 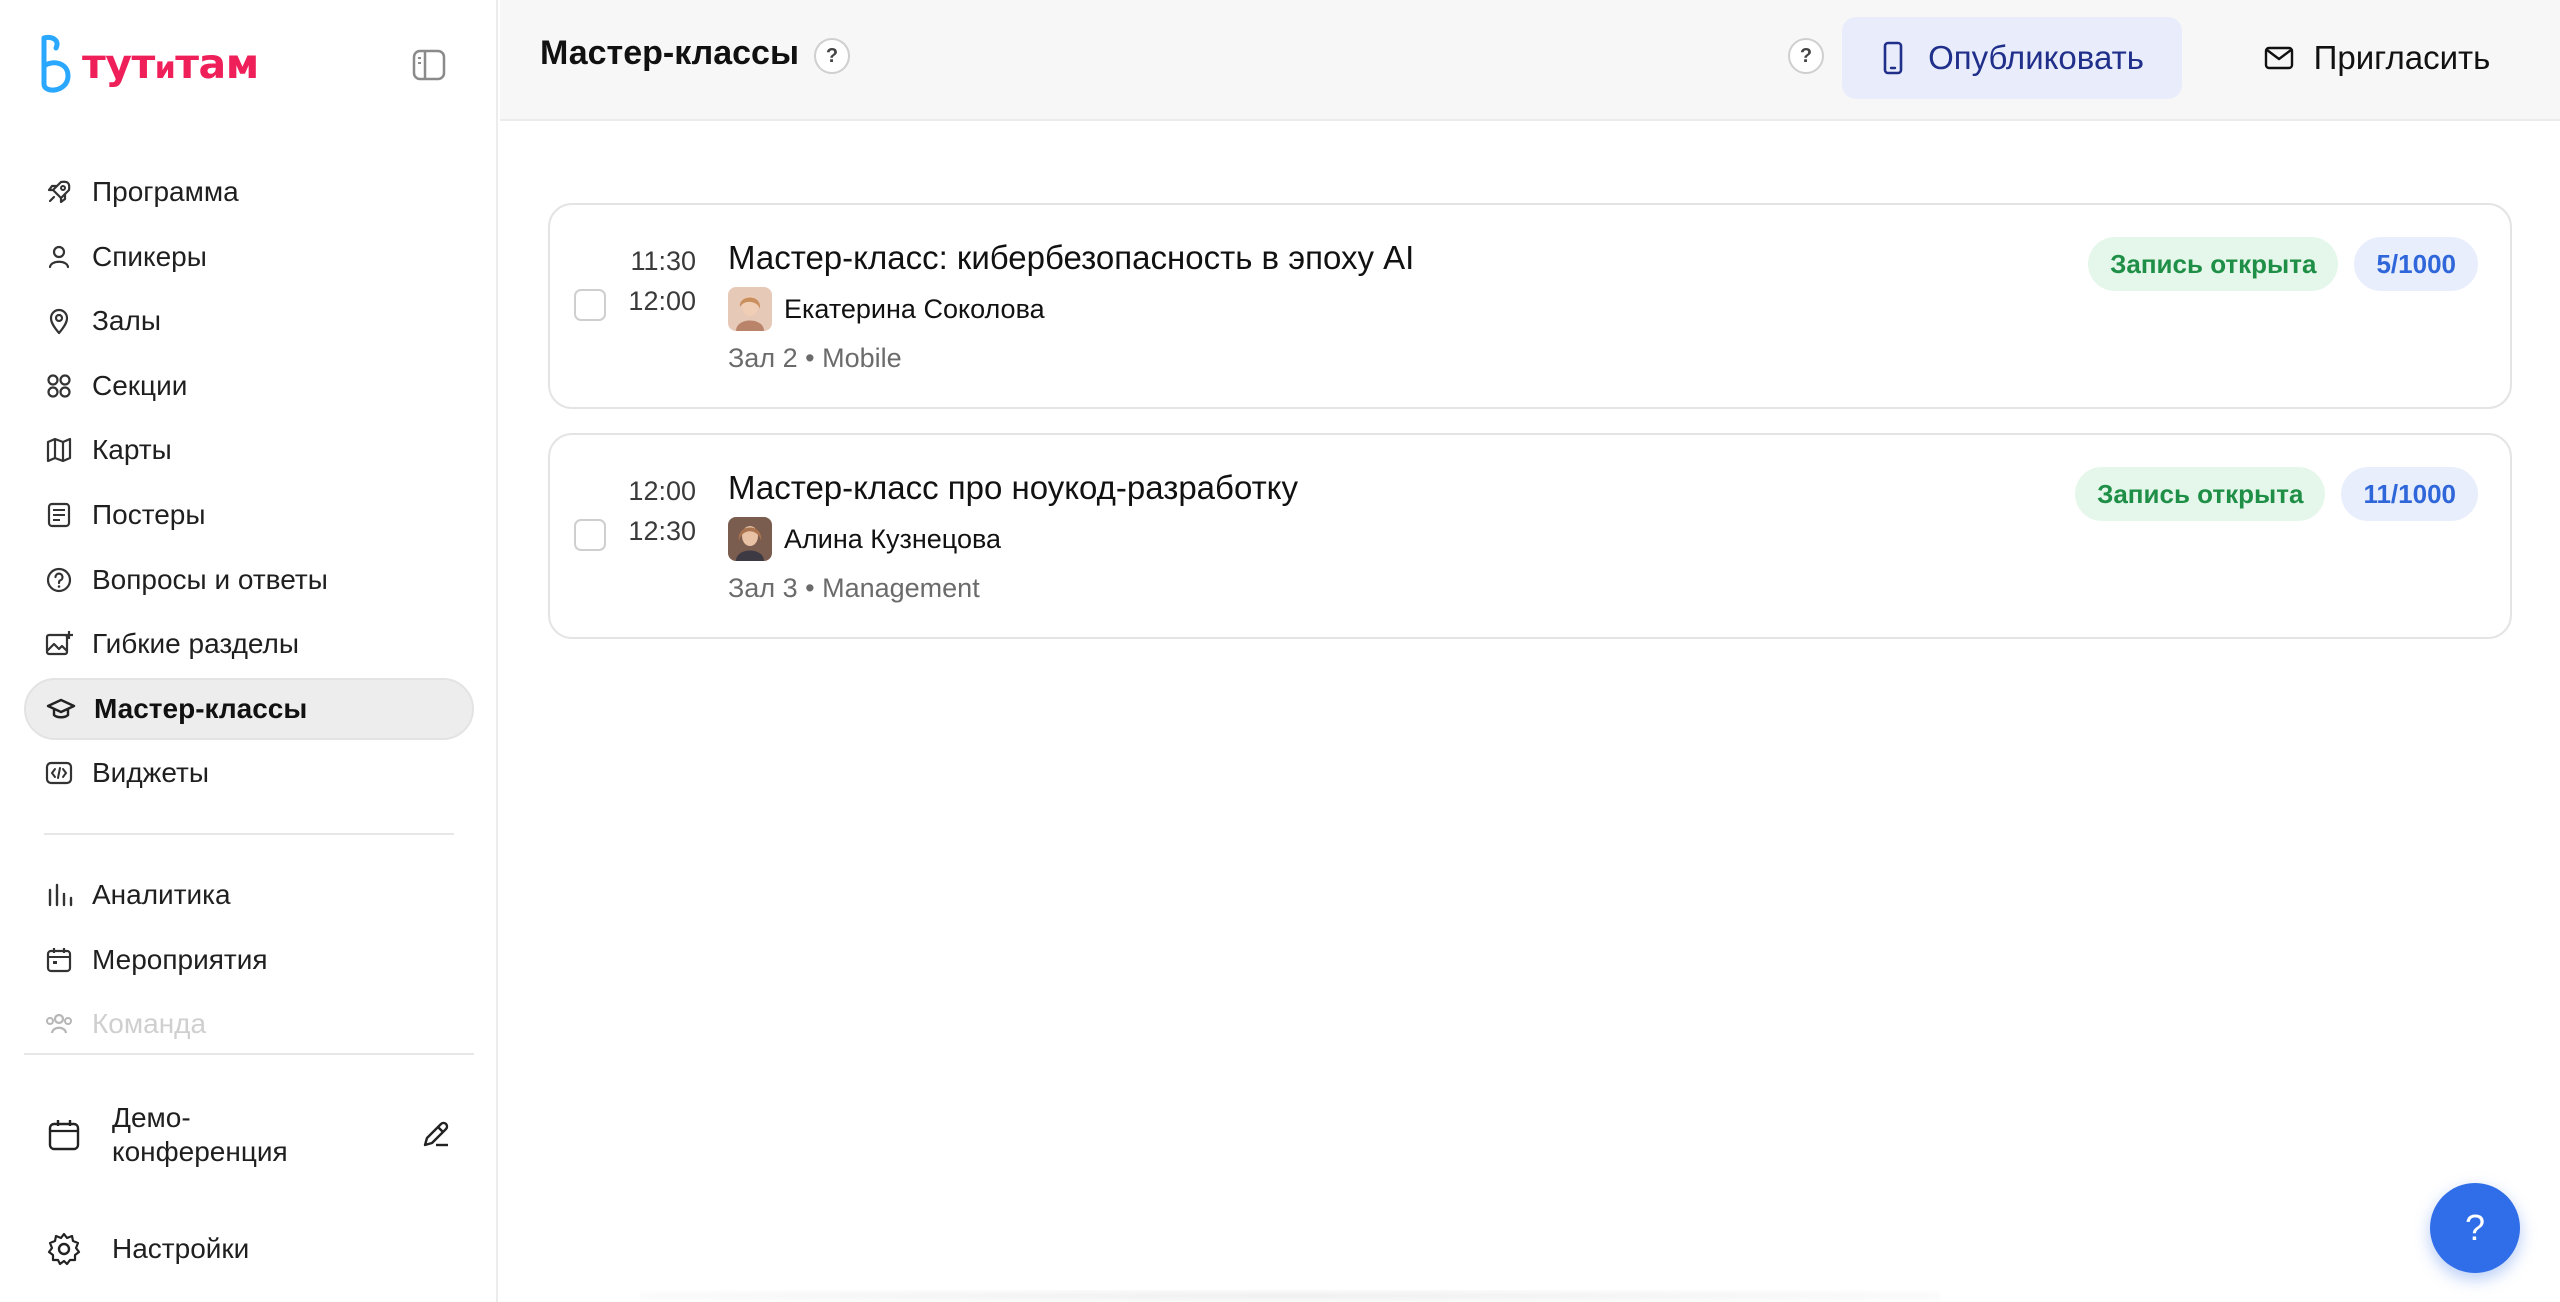 I want to click on pencil-icon, so click(x=436, y=1134).